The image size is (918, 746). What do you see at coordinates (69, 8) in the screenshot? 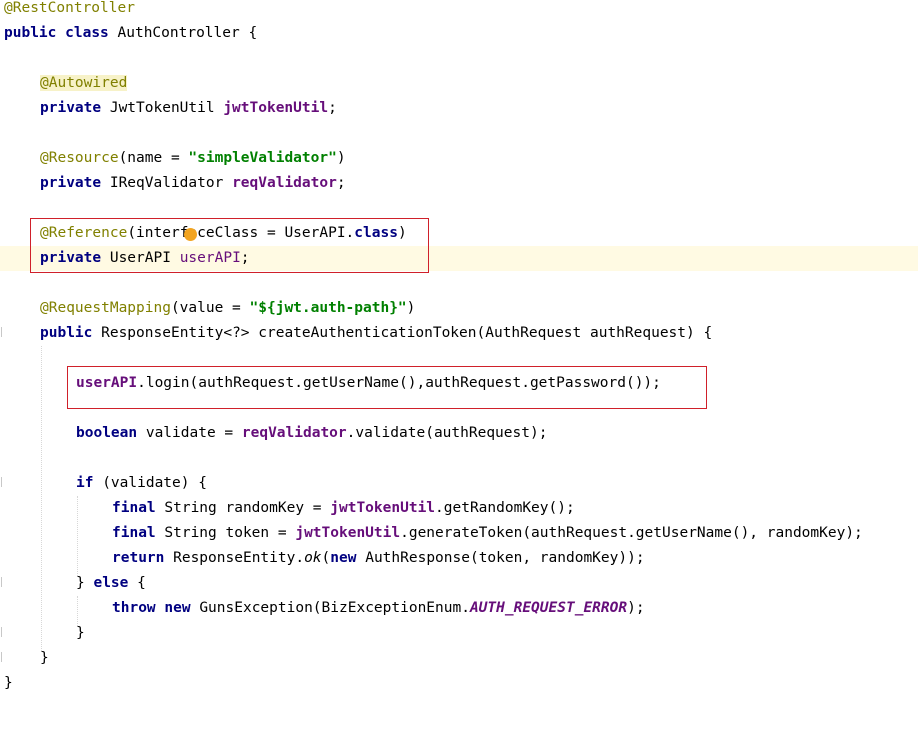
I see `annotation-rest-controller: @RestController` at bounding box center [69, 8].